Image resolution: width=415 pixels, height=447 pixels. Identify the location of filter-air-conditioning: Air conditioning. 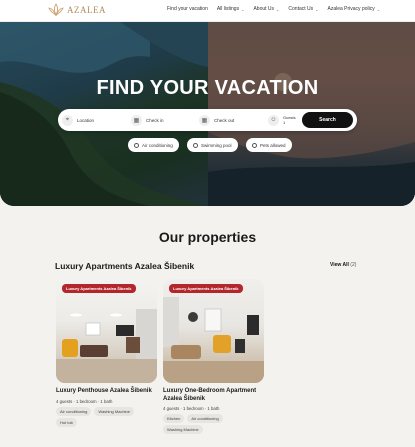
(153, 145).